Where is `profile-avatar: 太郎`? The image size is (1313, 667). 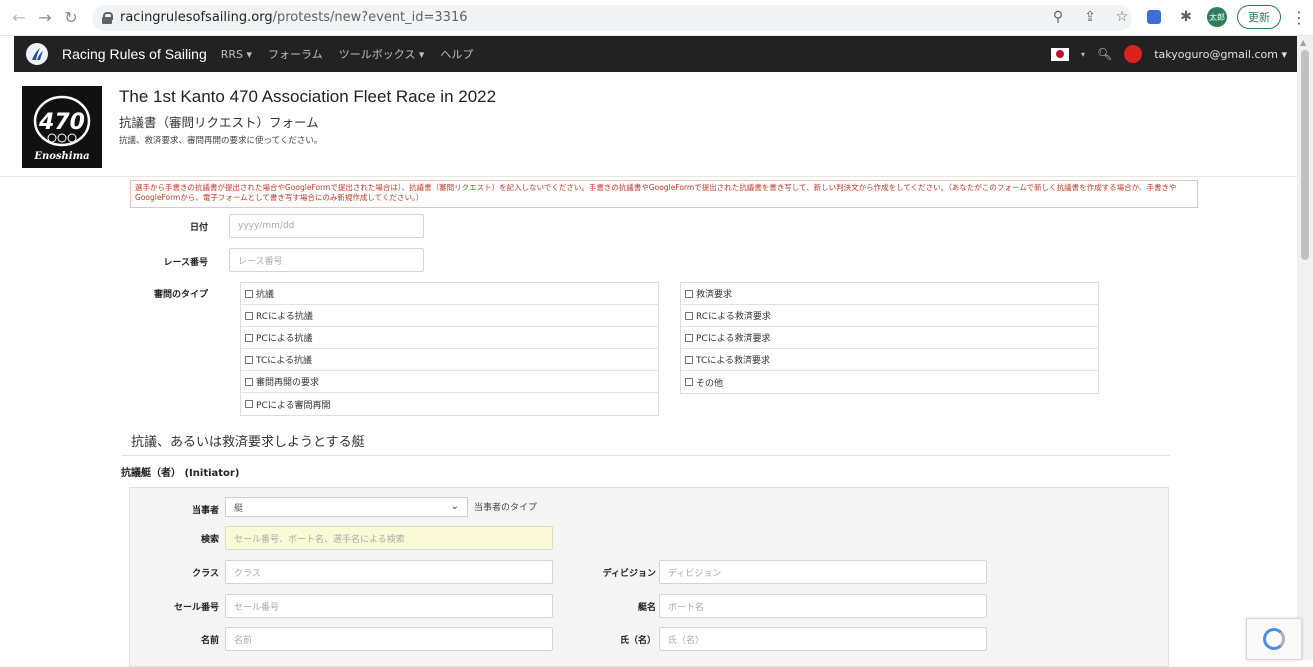 profile-avatar: 太郎 is located at coordinates (1217, 17).